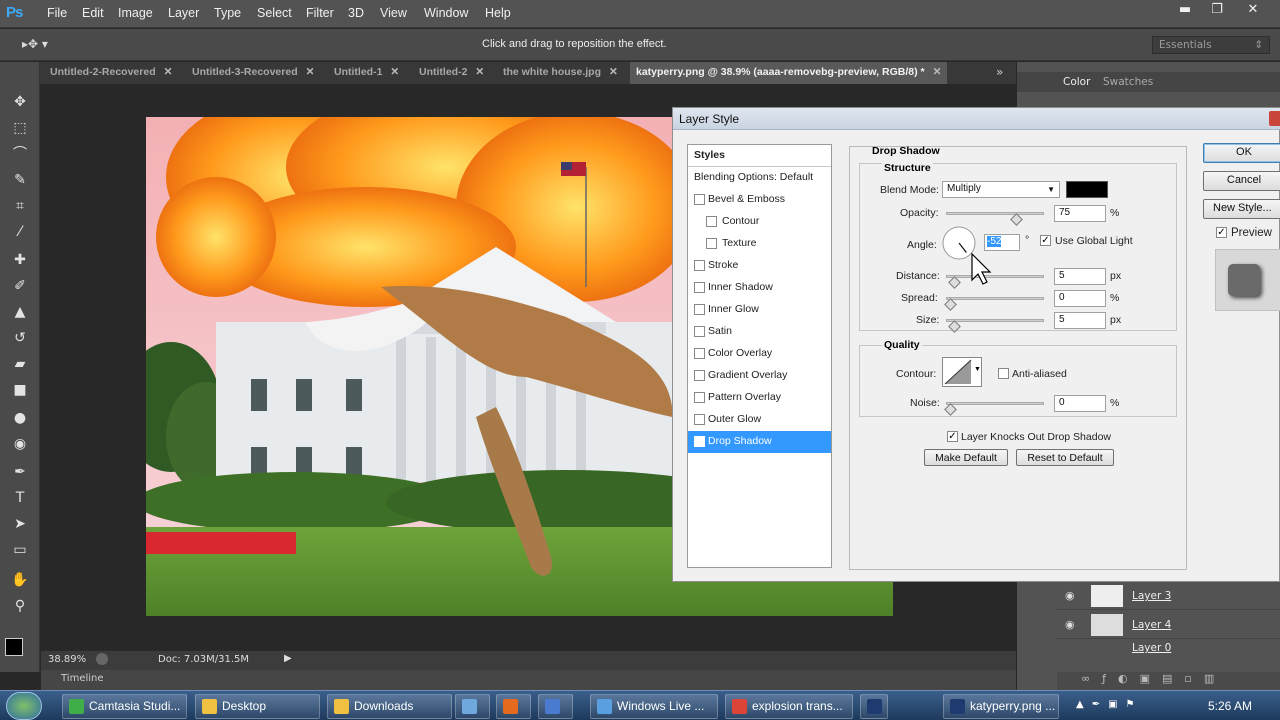 The width and height of the screenshot is (1280, 720). What do you see at coordinates (1274, 118) in the screenshot?
I see `dialog-close-icon` at bounding box center [1274, 118].